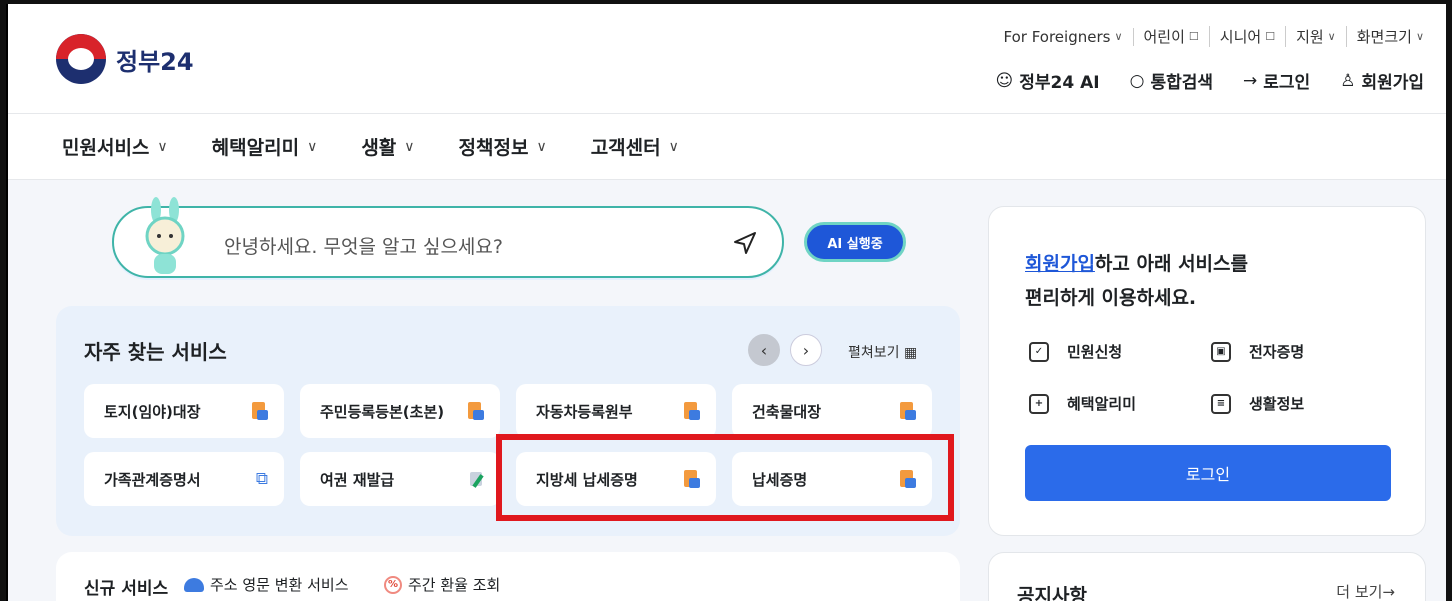 Image resolution: width=1452 pixels, height=601 pixels. Describe the element at coordinates (1365, 591) in the screenshot. I see `notice-more-link: 더 보기→` at that location.